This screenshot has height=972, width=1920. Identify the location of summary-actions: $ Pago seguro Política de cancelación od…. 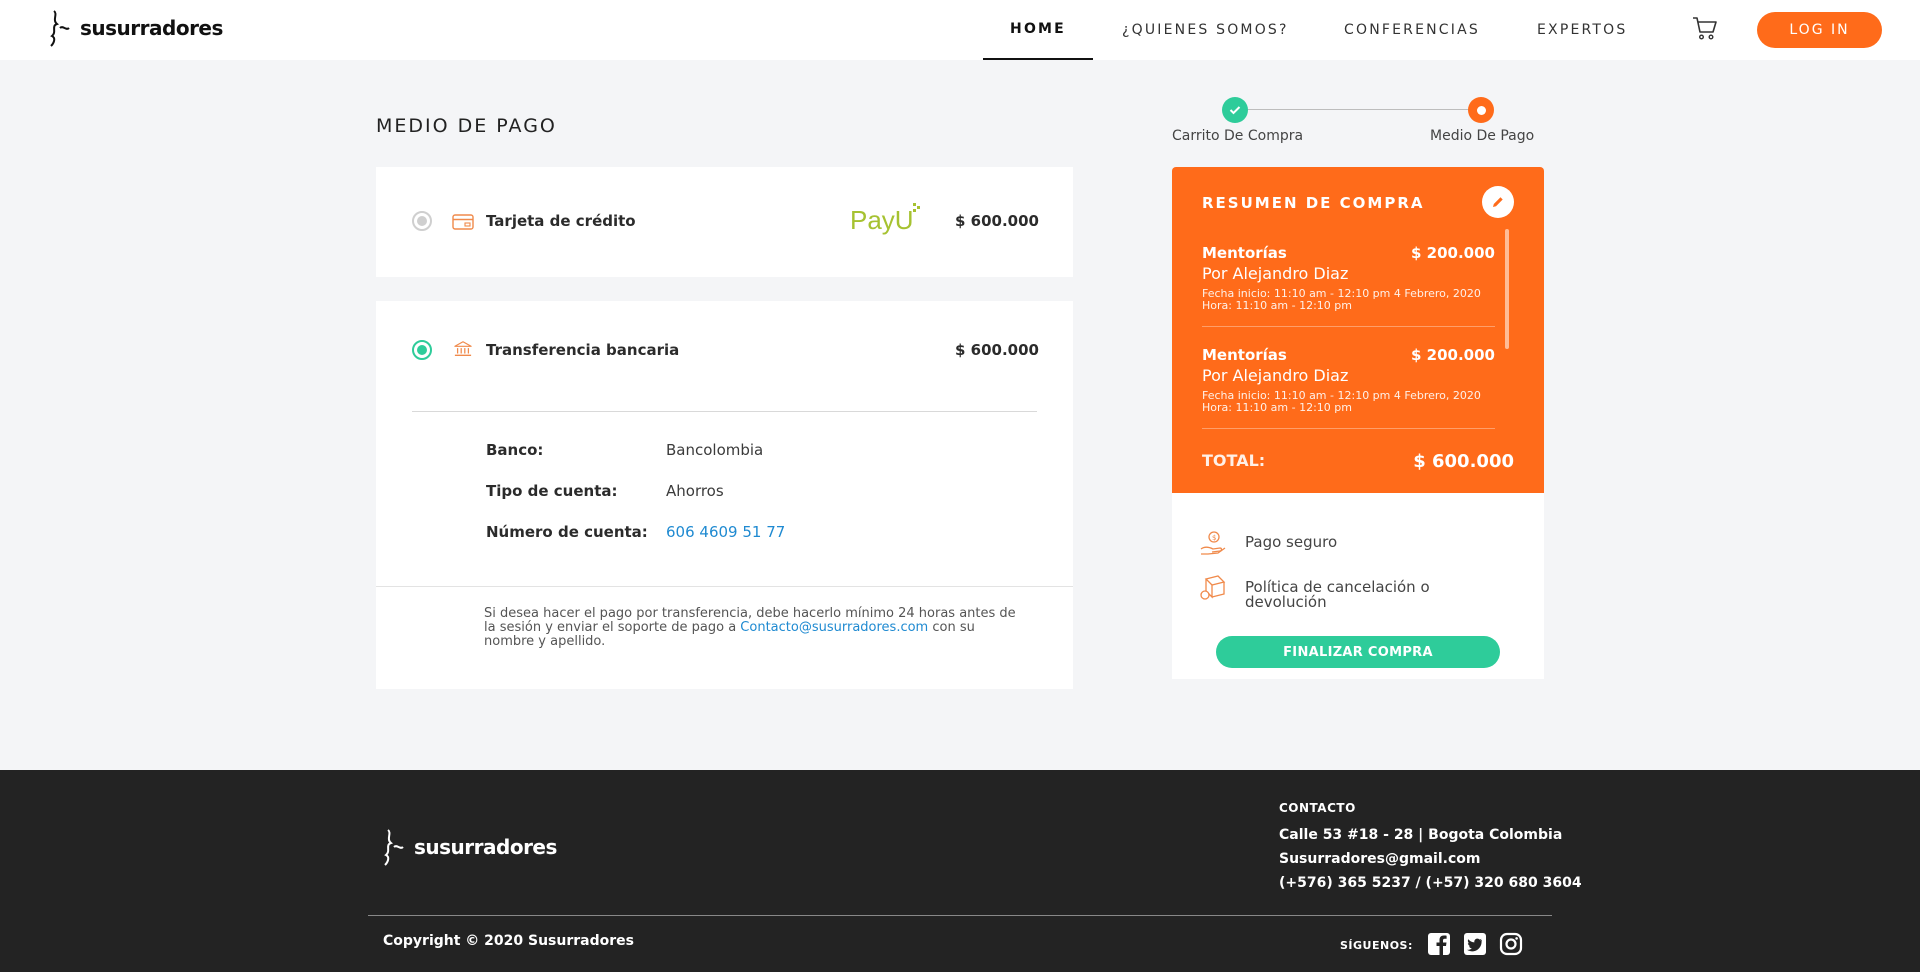
(1358, 586).